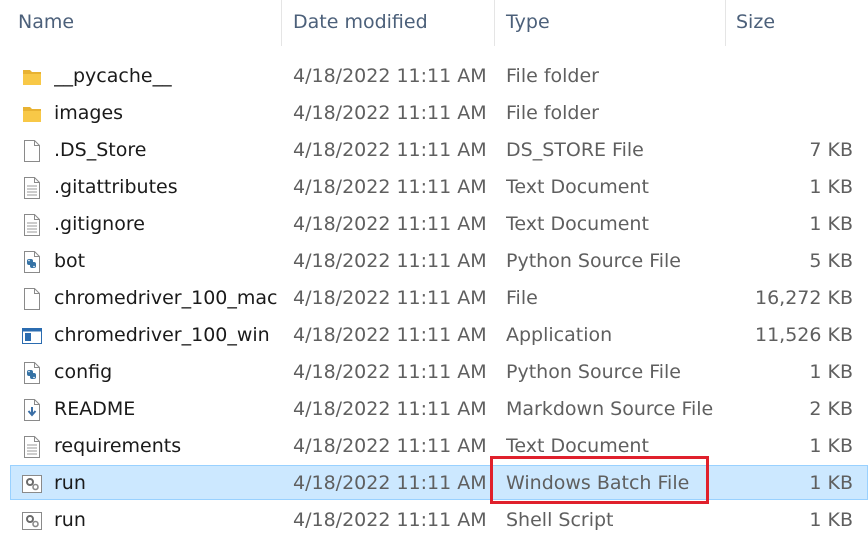  I want to click on highlight-annotation-box, so click(599, 480).